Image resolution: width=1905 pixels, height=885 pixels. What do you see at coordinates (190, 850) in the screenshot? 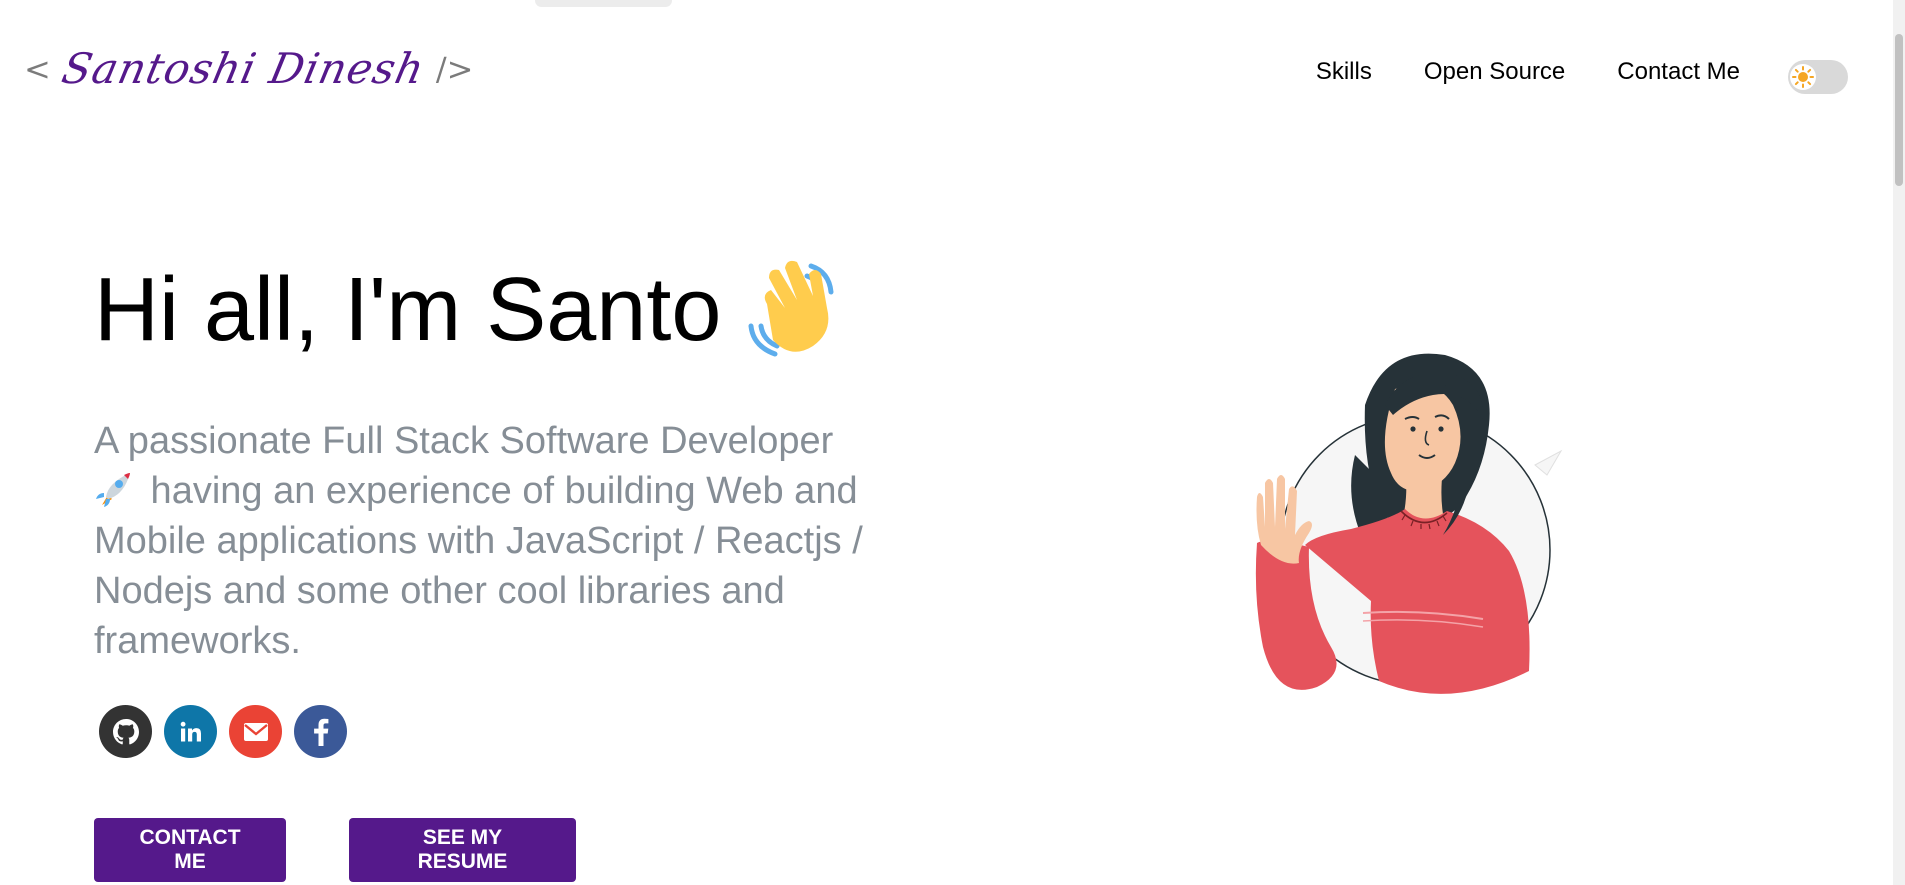
I see `contact-me-button: CONTACT ME` at bounding box center [190, 850].